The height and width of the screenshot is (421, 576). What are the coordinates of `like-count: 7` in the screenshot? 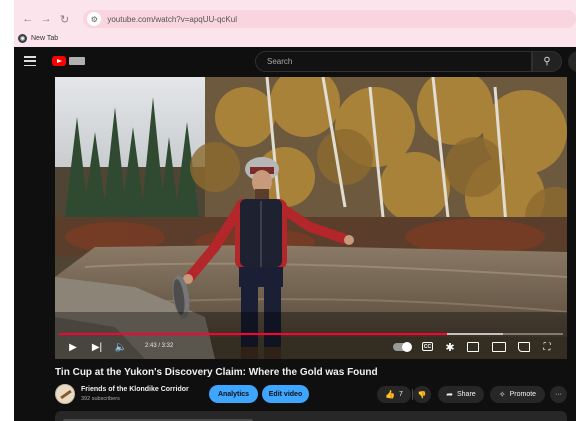 It's located at (401, 394).